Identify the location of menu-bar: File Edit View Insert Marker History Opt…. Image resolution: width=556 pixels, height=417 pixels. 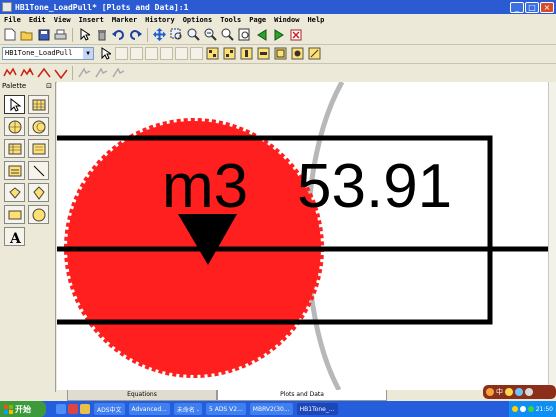
(278, 19).